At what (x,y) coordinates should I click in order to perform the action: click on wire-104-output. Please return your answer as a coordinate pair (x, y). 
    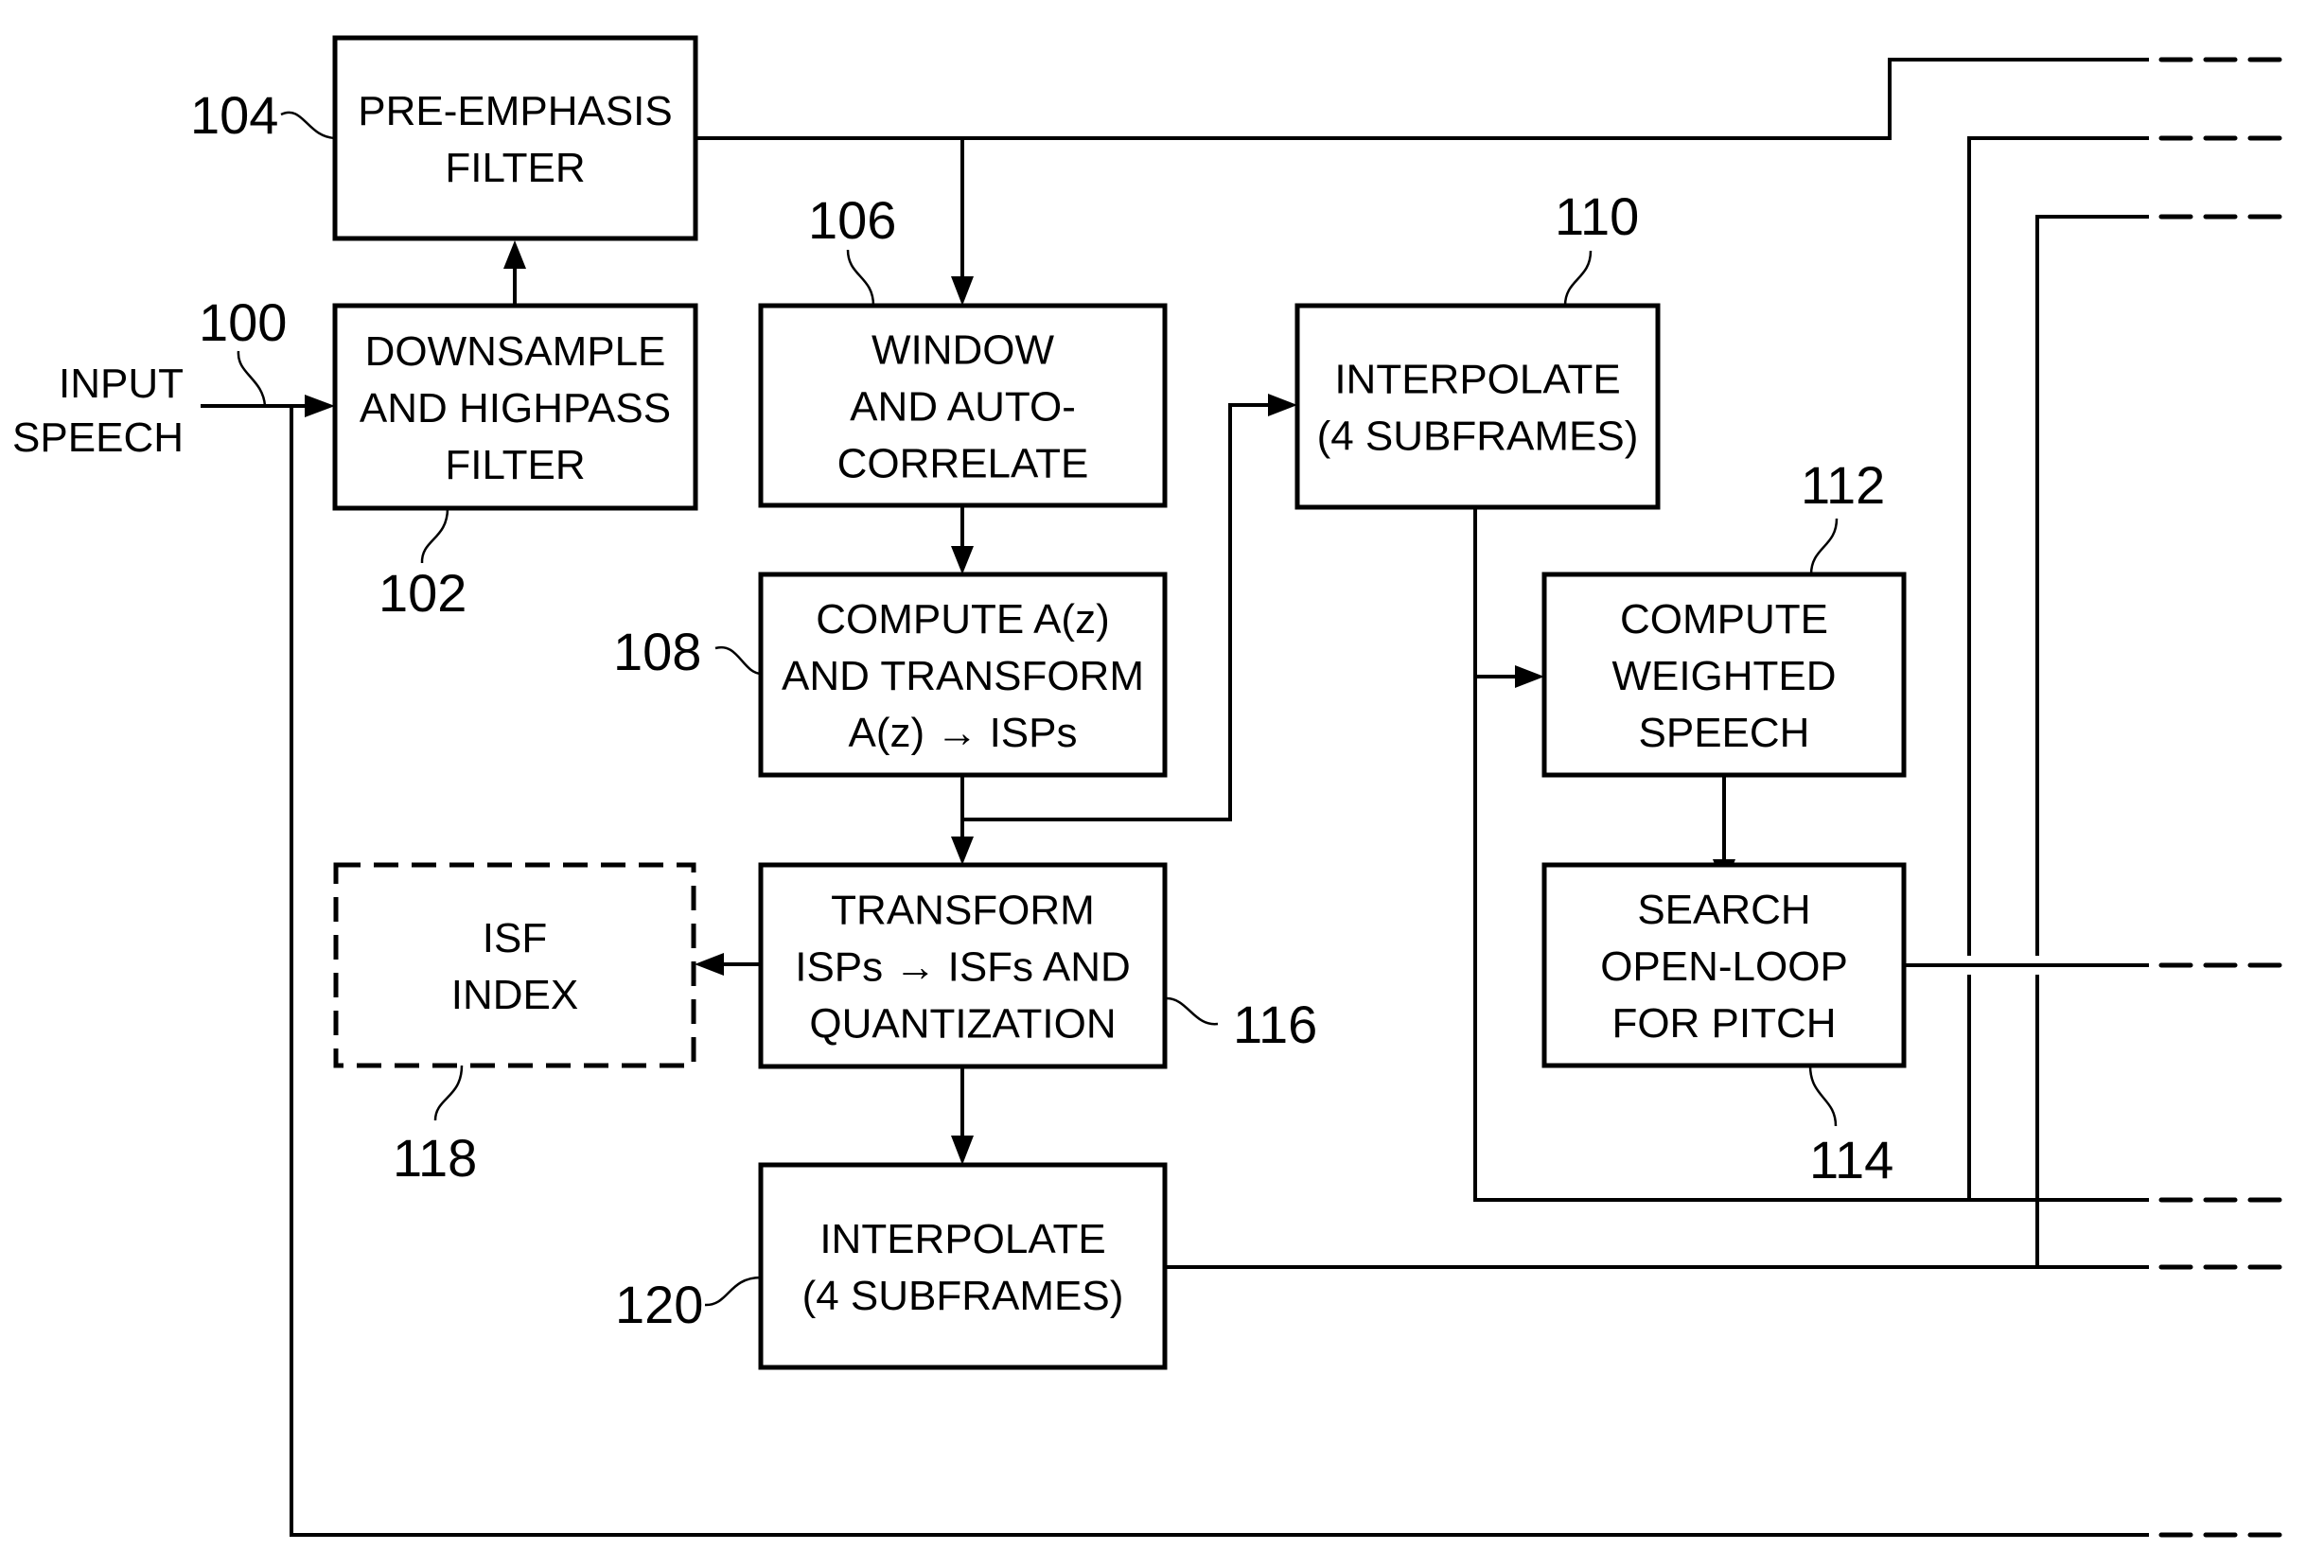
    Looking at the image, I should click on (1422, 99).